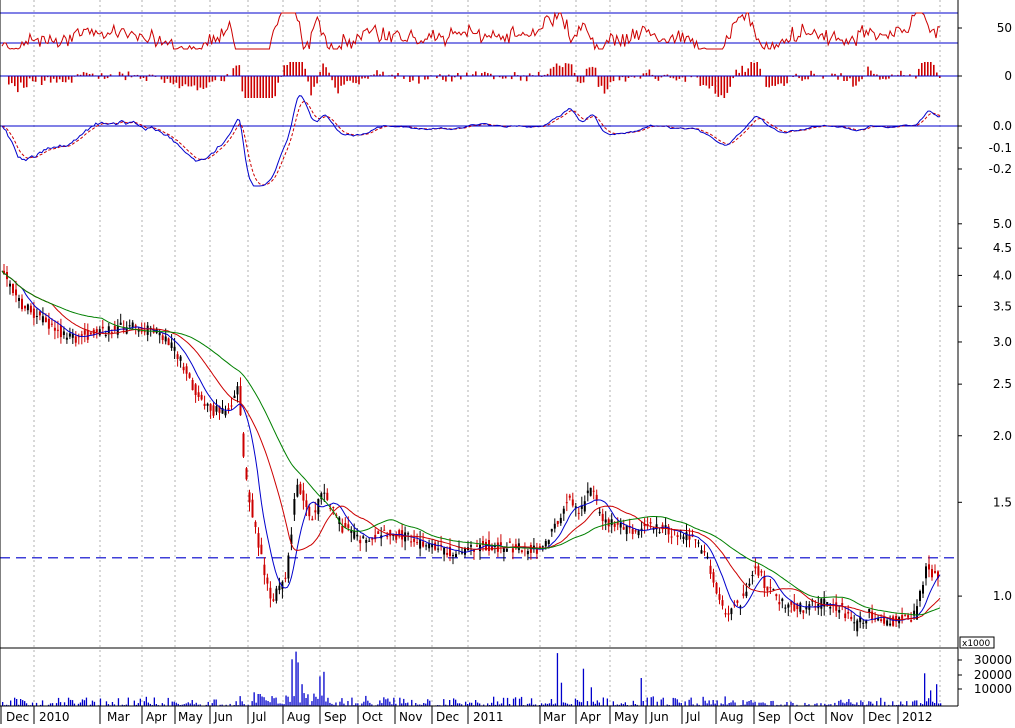 The height and width of the screenshot is (728, 1015). I want to click on x-tick-label: Dec, so click(879, 717).